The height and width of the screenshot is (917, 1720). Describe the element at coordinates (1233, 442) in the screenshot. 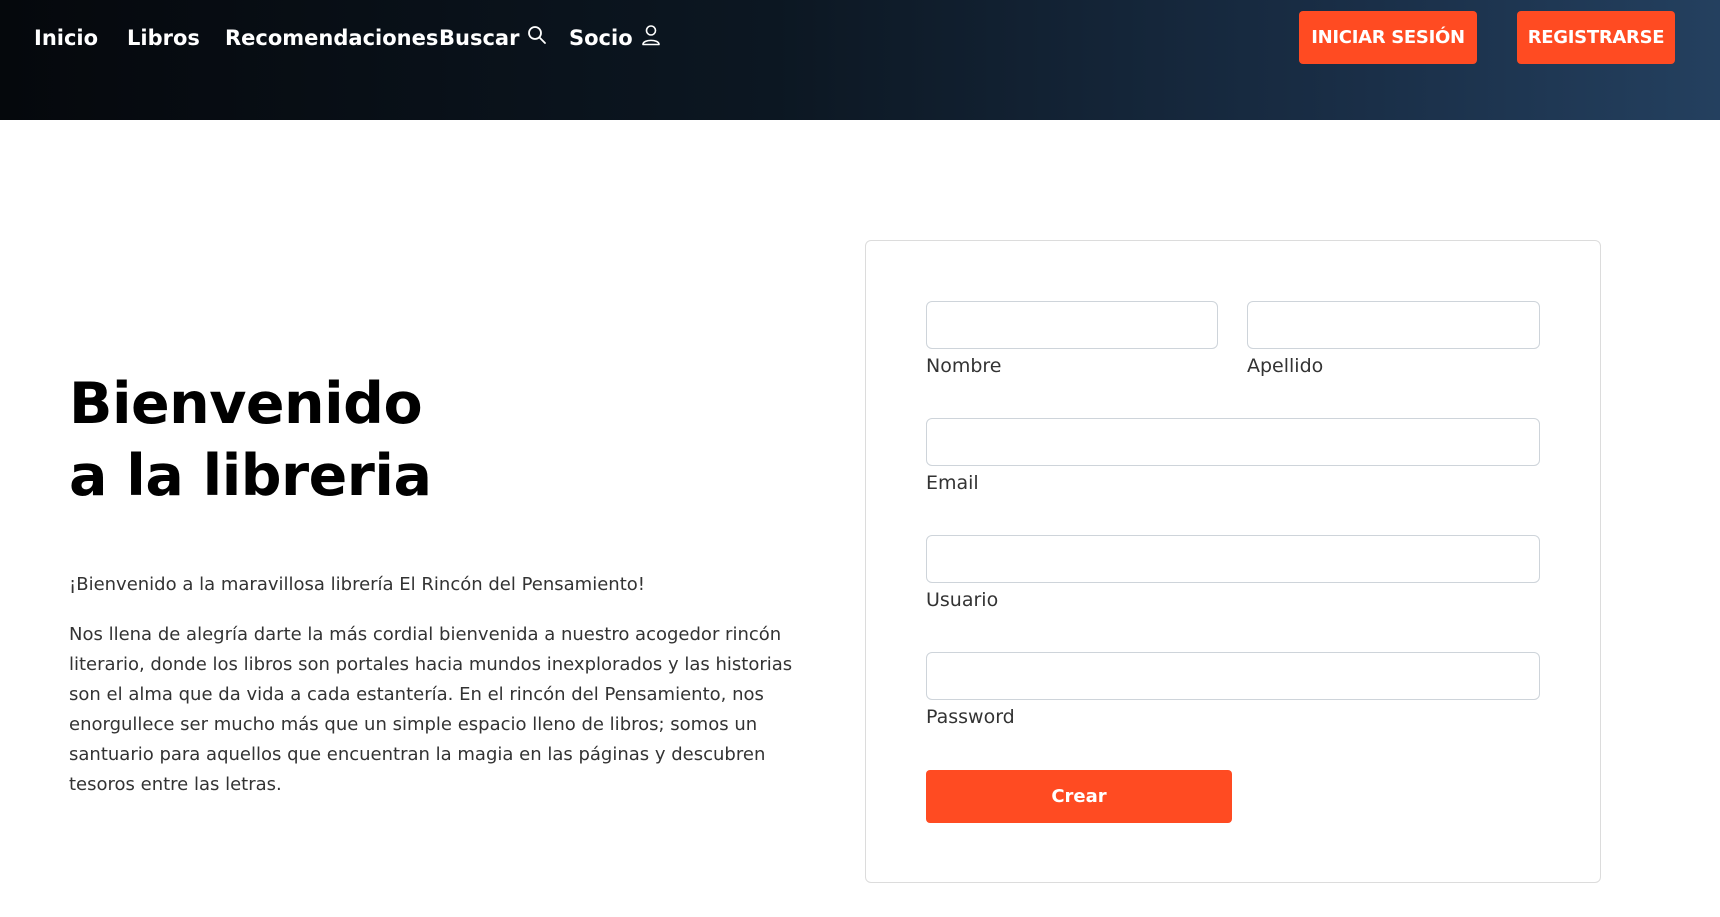

I see `email-input` at that location.